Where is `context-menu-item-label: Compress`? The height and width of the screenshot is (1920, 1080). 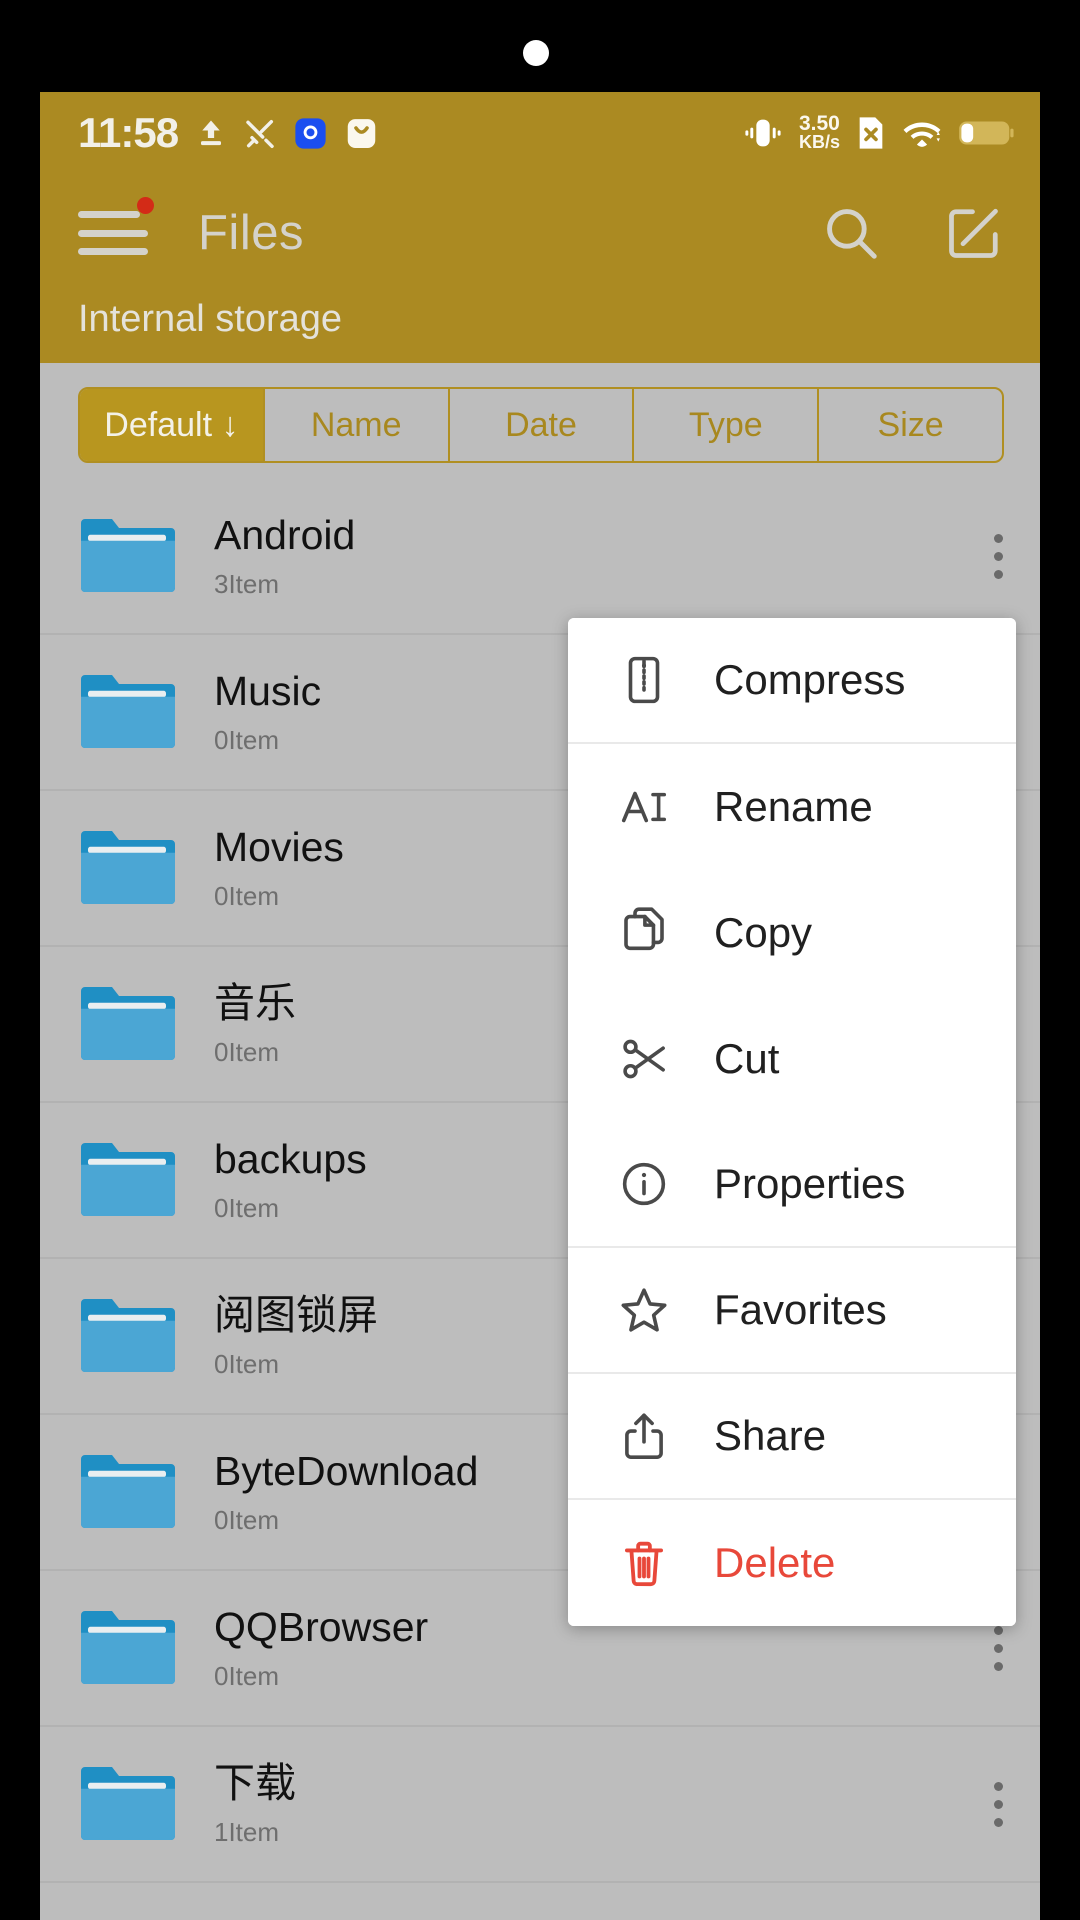 context-menu-item-label: Compress is located at coordinates (810, 679).